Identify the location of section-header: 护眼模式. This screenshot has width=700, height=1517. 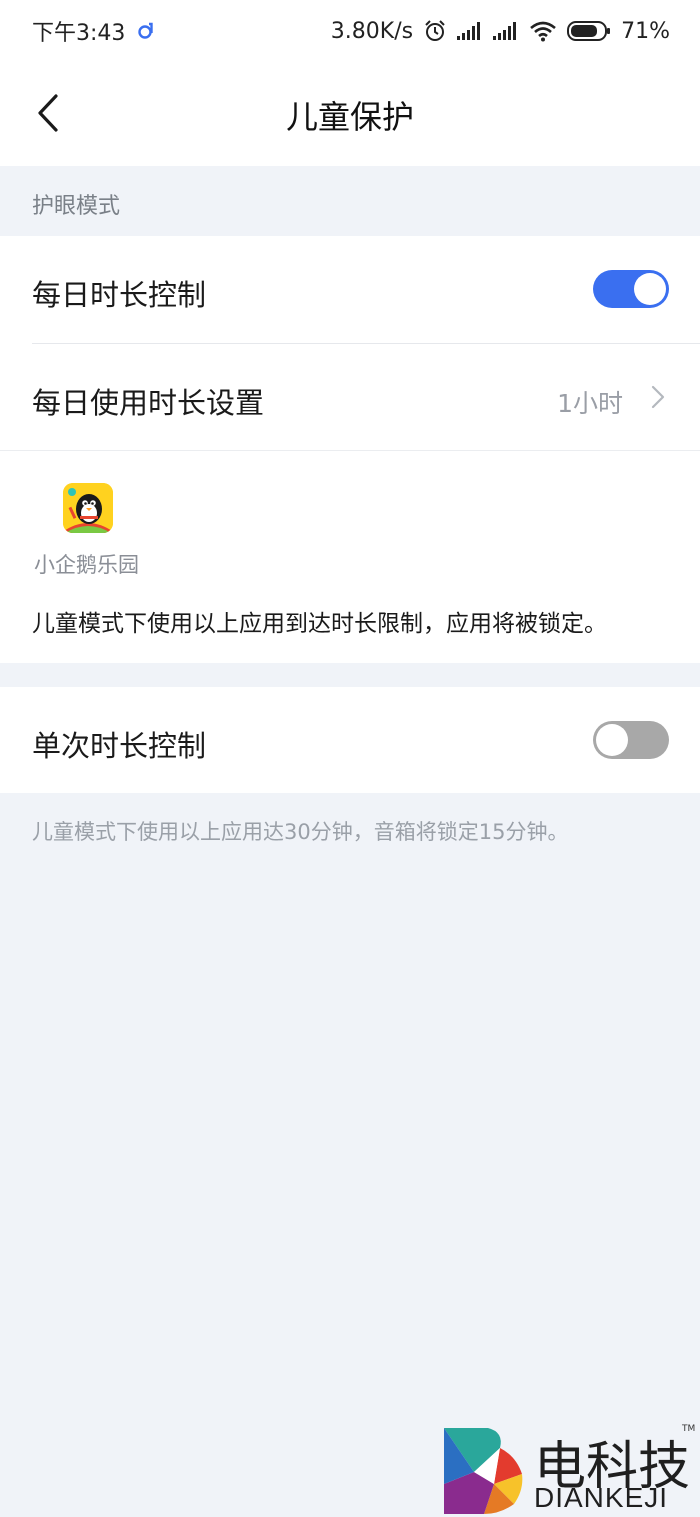
(350, 201).